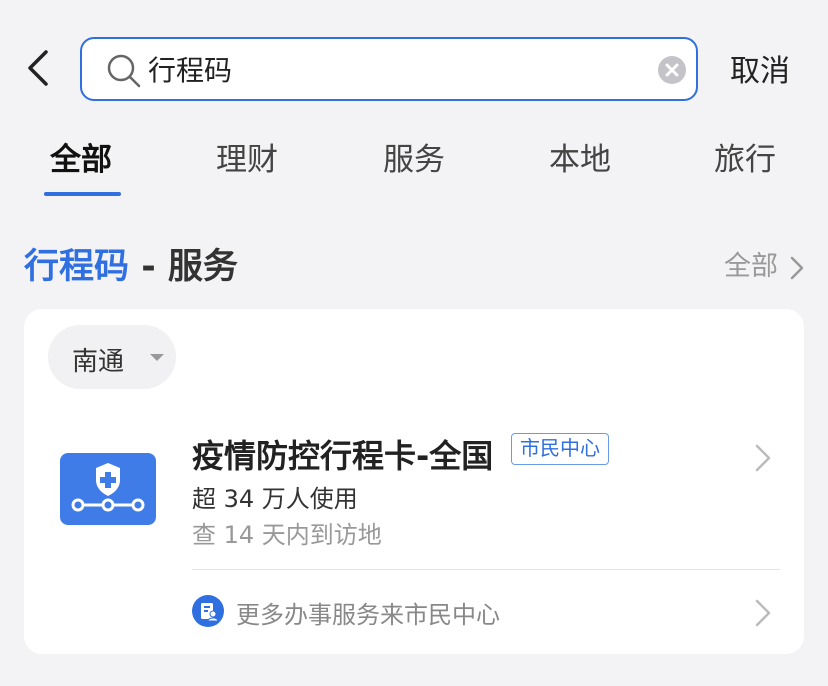 This screenshot has height=686, width=828. What do you see at coordinates (343, 456) in the screenshot?
I see `service-title: 疫情防控行程卡-全国` at bounding box center [343, 456].